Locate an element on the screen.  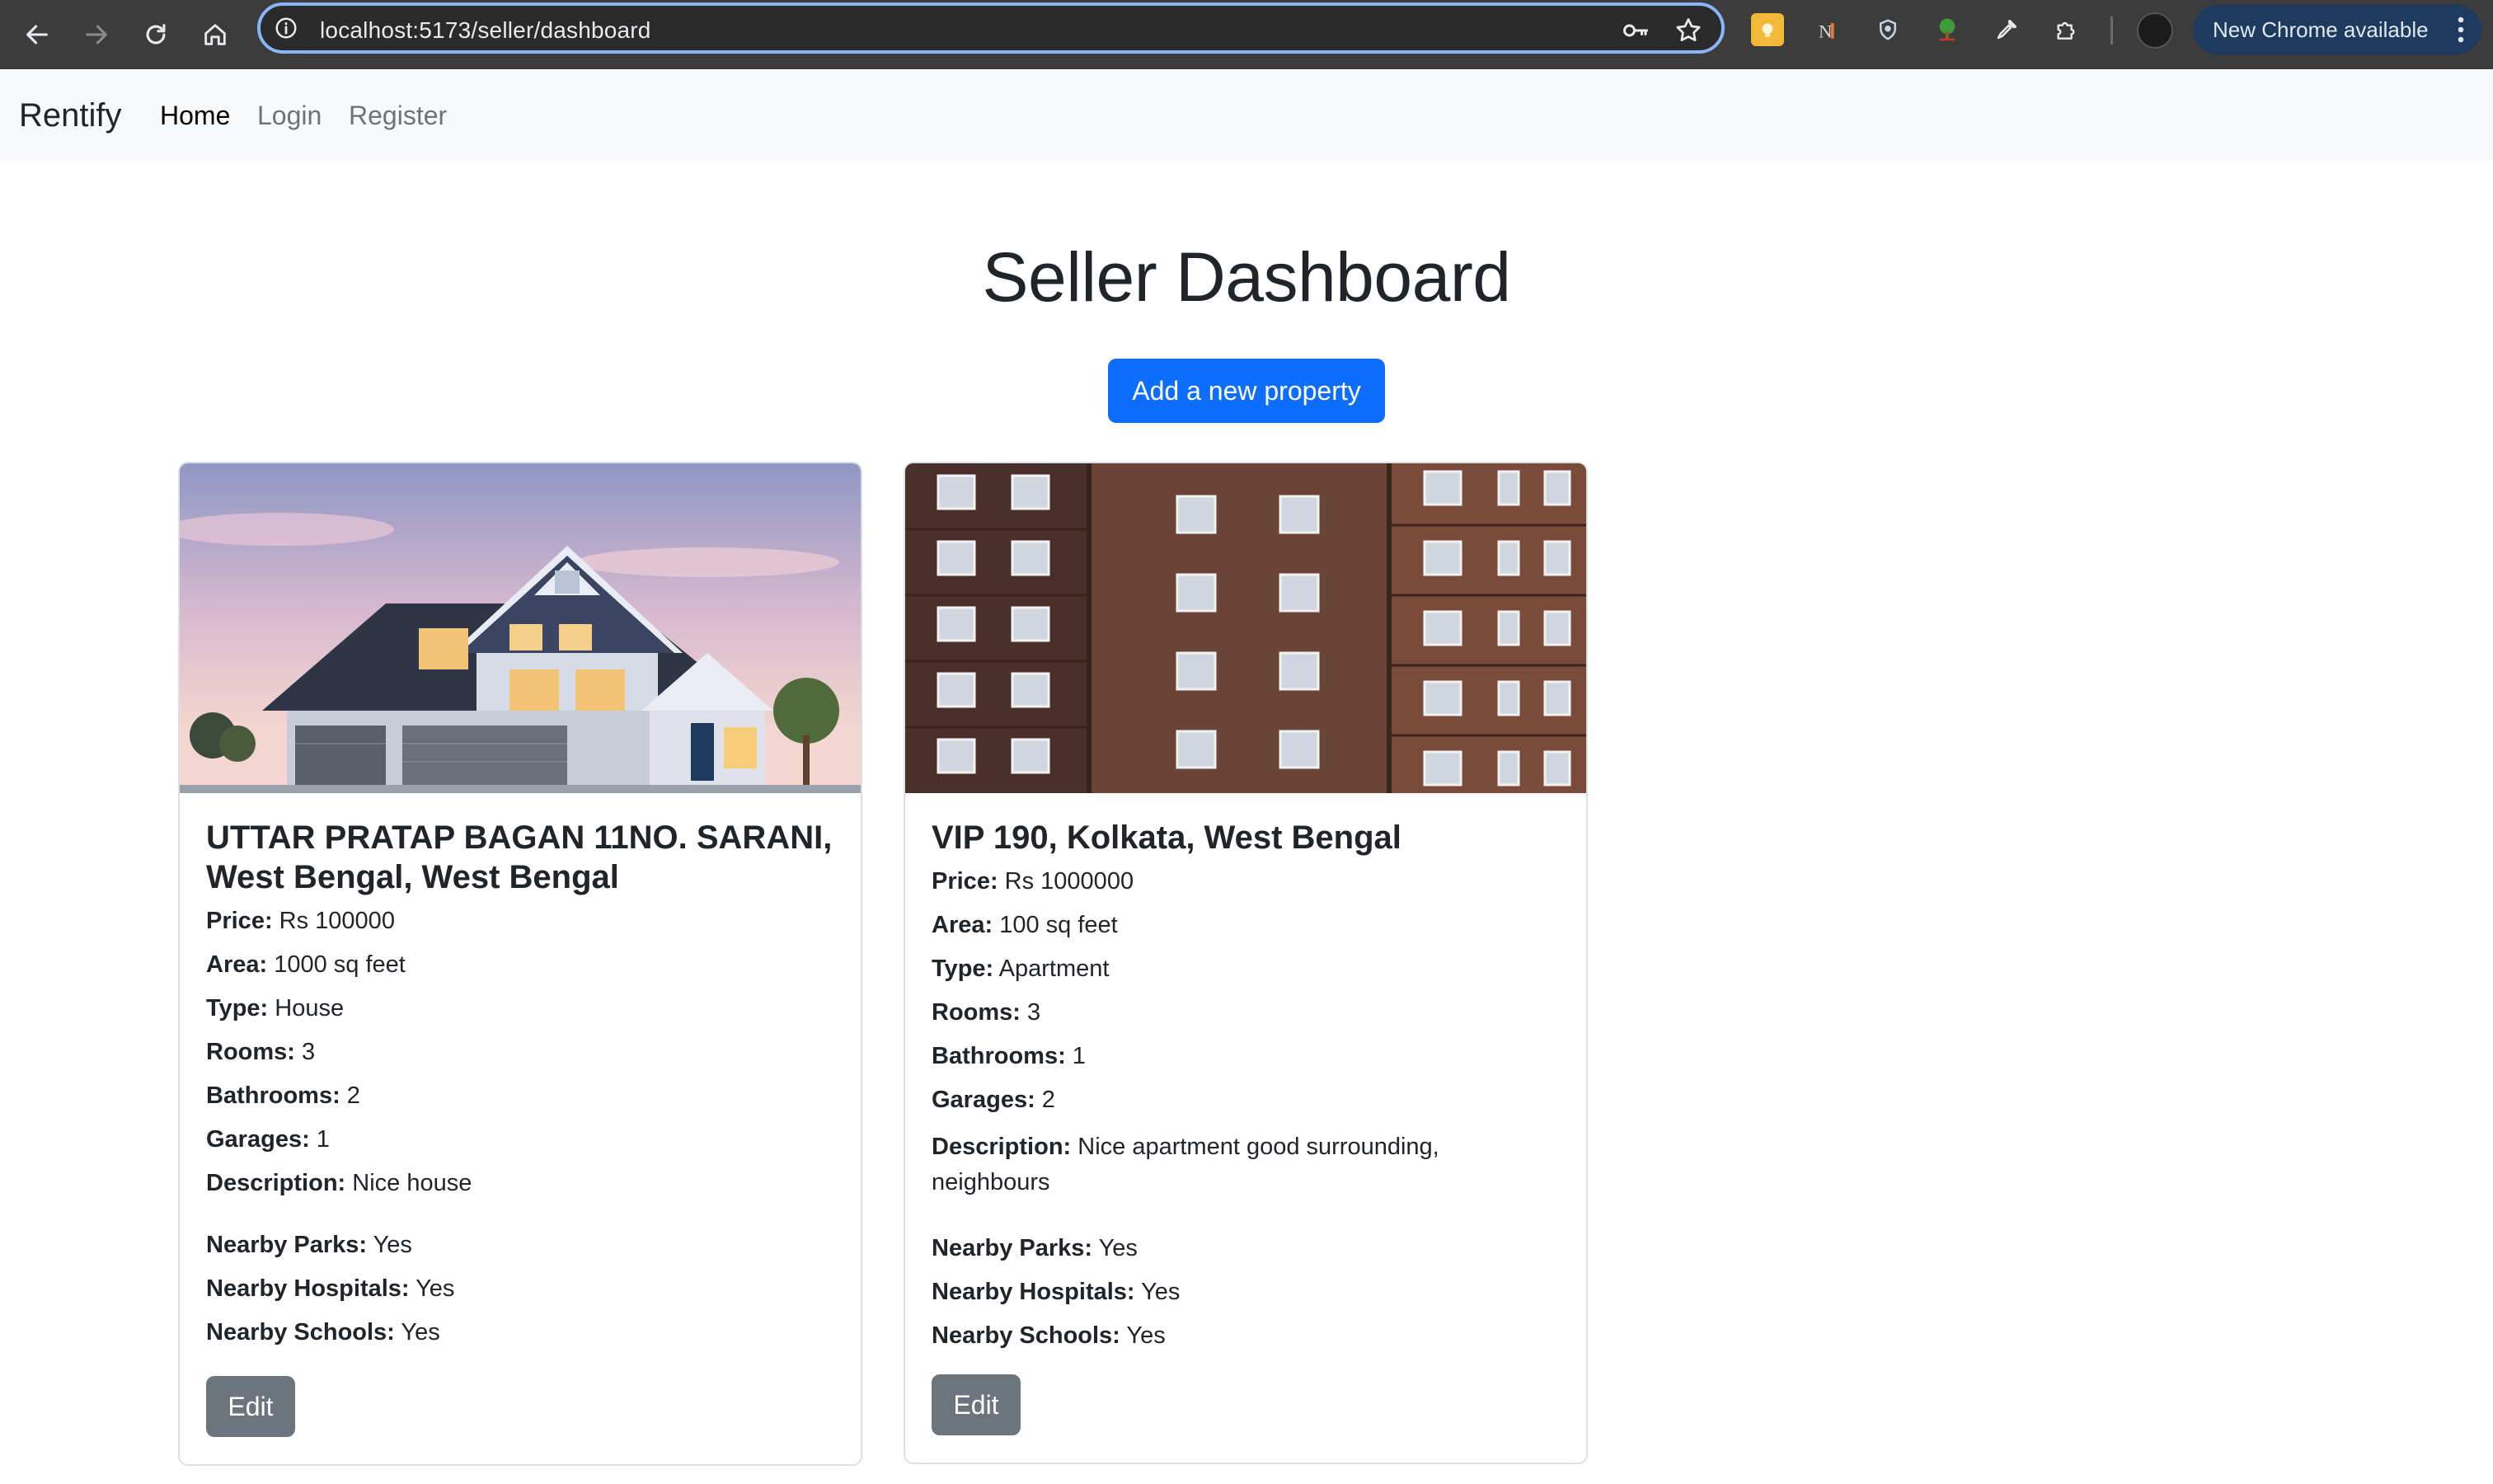
key-icon is located at coordinates (1635, 31).